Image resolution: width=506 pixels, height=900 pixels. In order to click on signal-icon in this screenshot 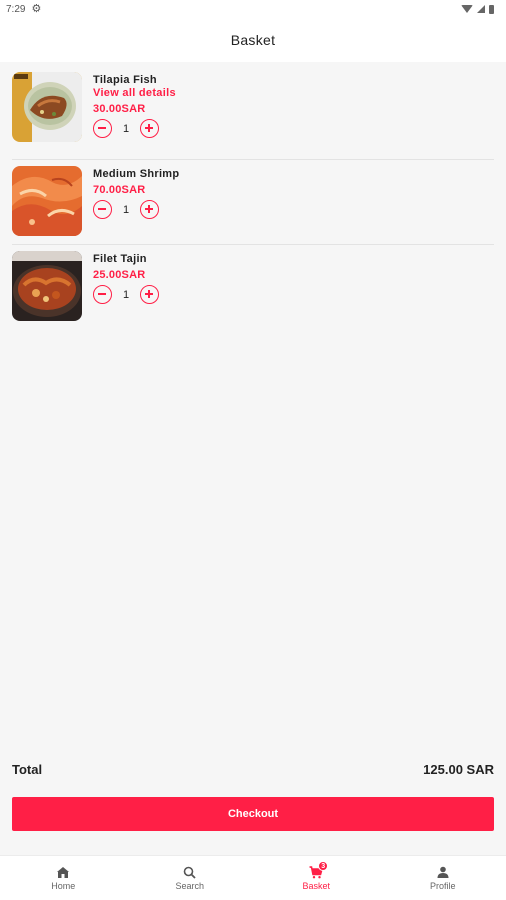, I will do `click(481, 9)`.